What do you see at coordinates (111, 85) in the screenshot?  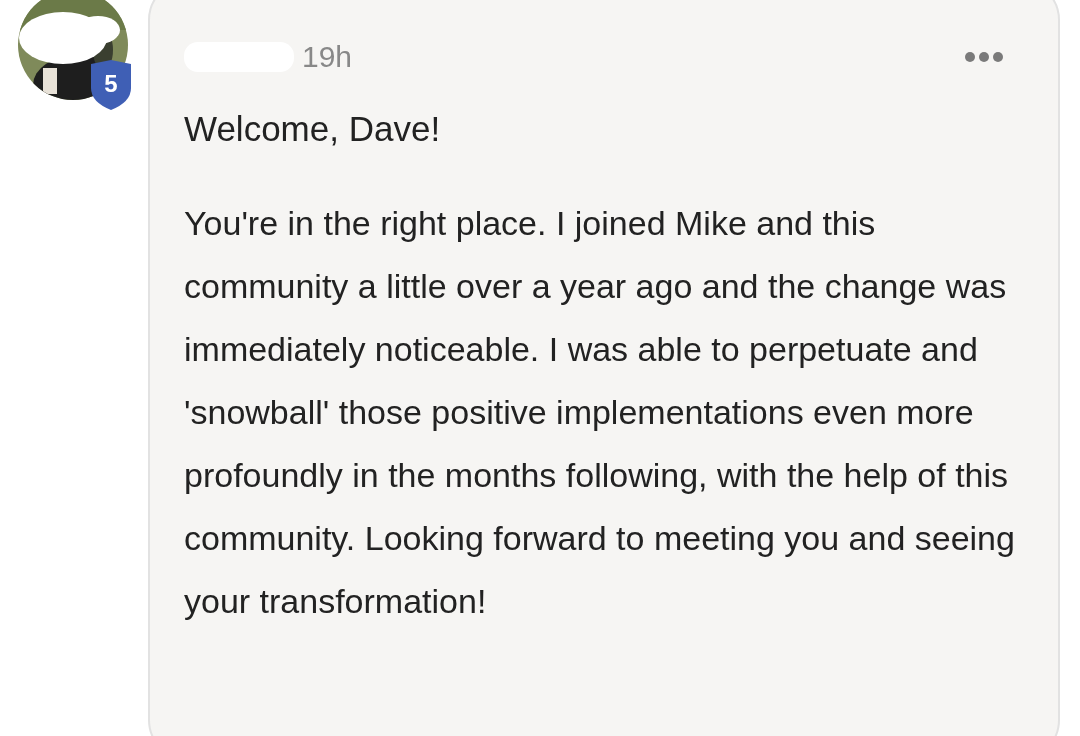 I see `level-badge: 5` at bounding box center [111, 85].